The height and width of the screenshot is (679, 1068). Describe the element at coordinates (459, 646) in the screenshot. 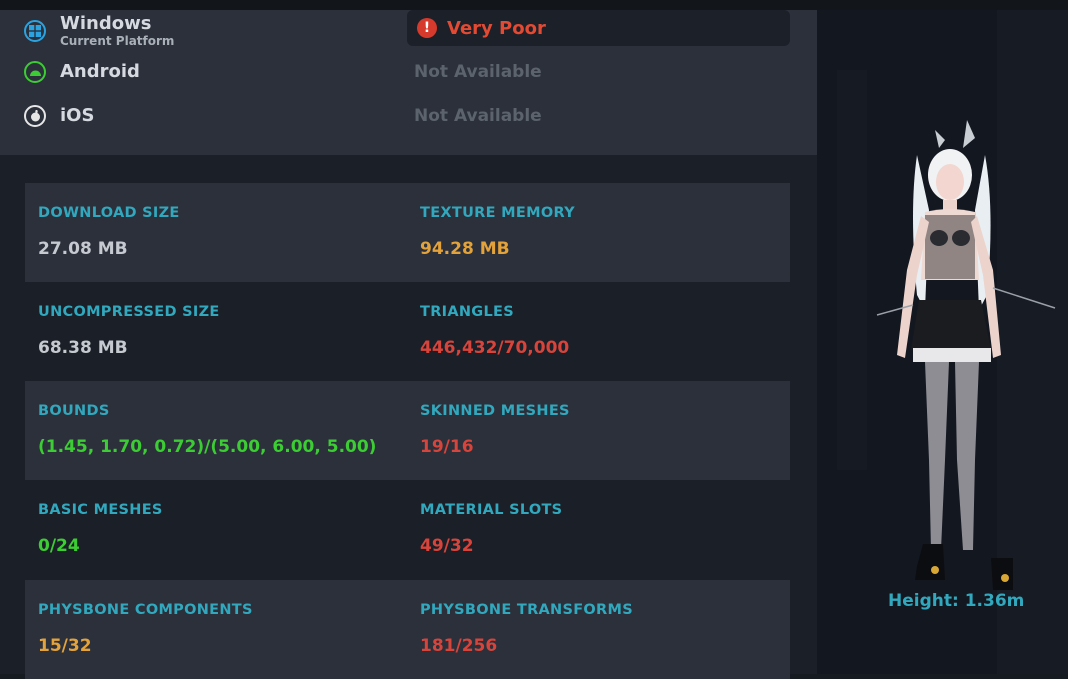

I see `stat-value: 181/256` at that location.